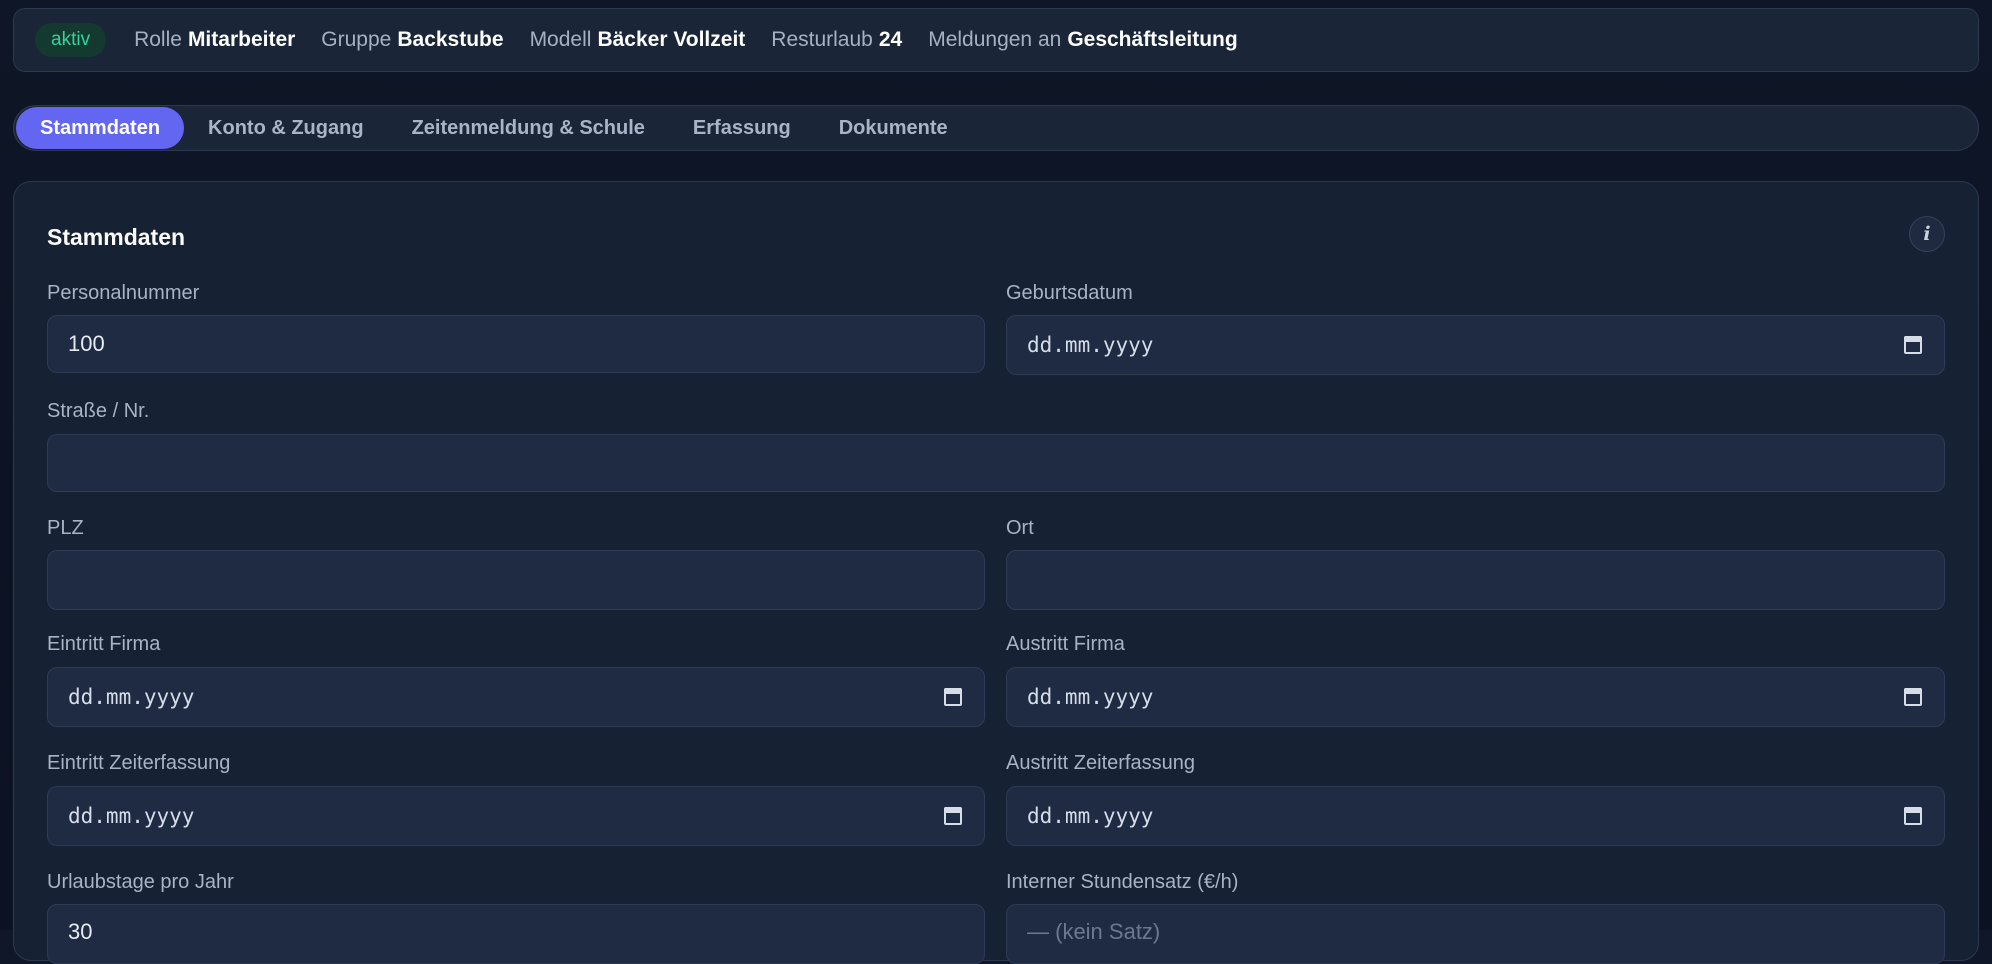 The image size is (1992, 964). I want to click on personalnummer-label: Personalnummer, so click(123, 293).